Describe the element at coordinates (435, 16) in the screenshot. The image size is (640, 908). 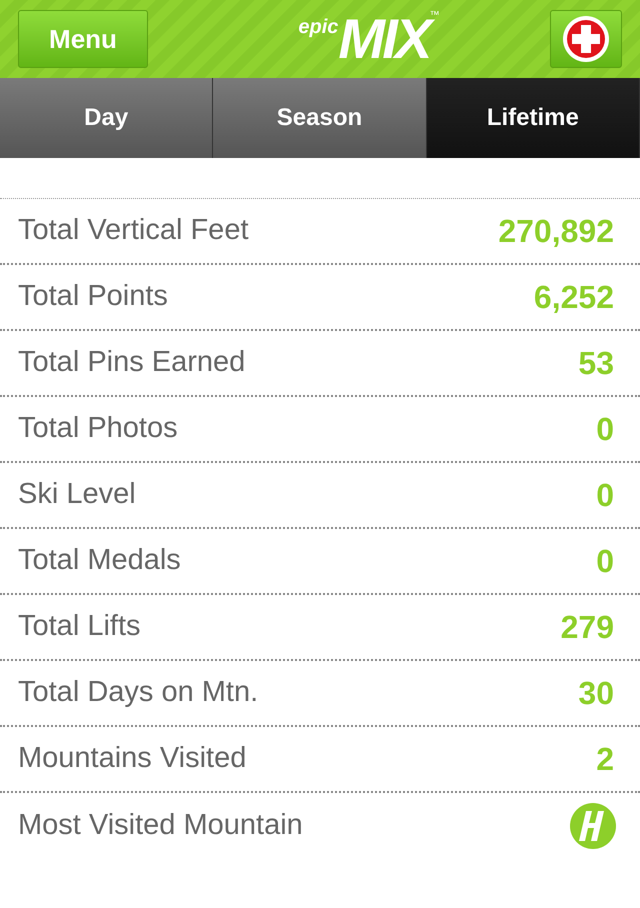
I see `trademark-text: ™` at that location.